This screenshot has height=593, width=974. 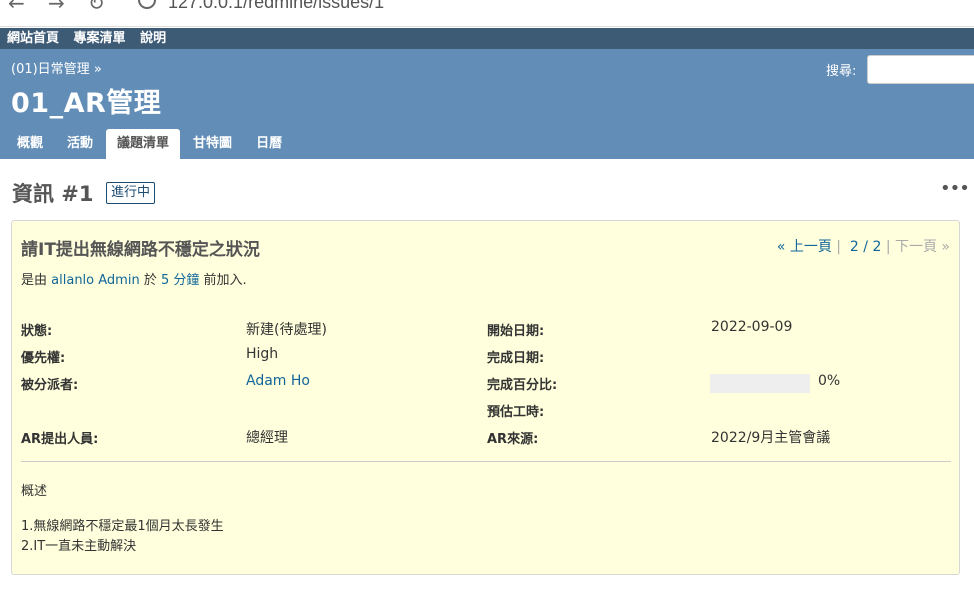 What do you see at coordinates (486, 461) in the screenshot?
I see `divider` at bounding box center [486, 461].